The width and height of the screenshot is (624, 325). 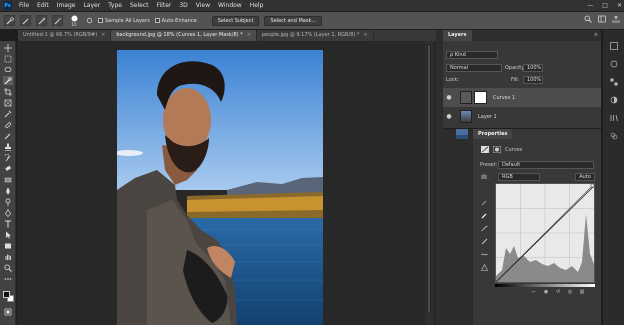 What do you see at coordinates (484, 189) in the screenshot?
I see `black-point-eyedropper-icon` at bounding box center [484, 189].